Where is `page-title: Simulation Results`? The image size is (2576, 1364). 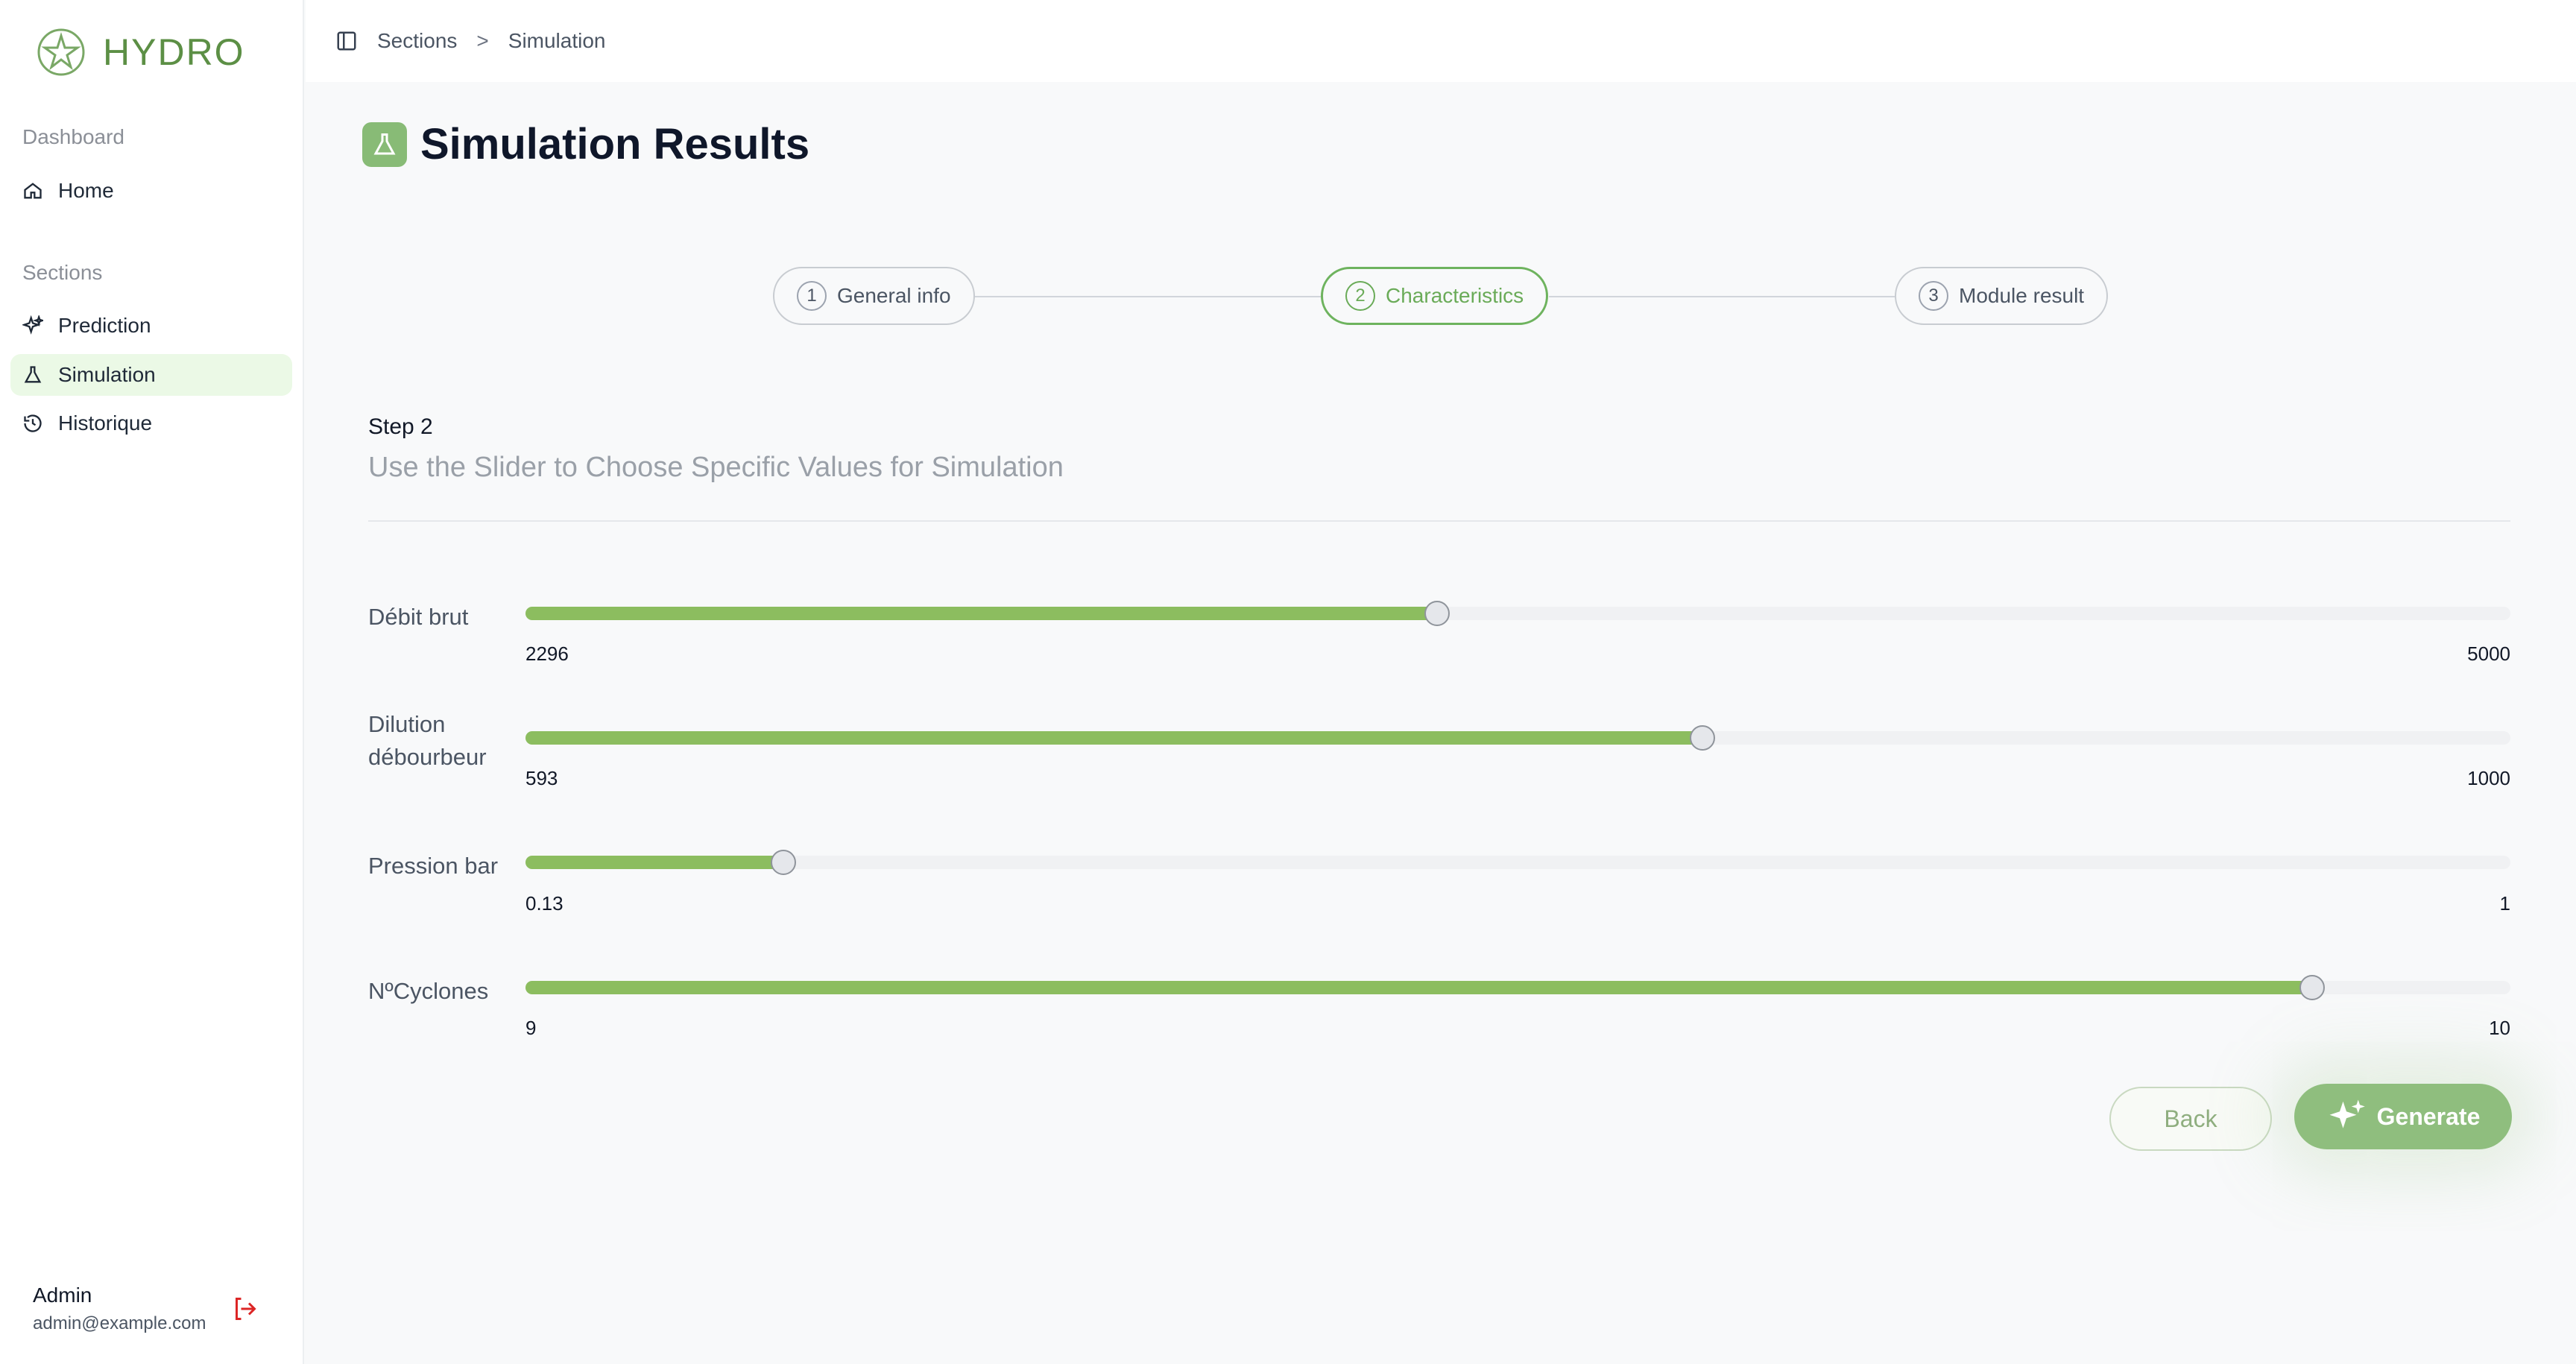 page-title: Simulation Results is located at coordinates (585, 144).